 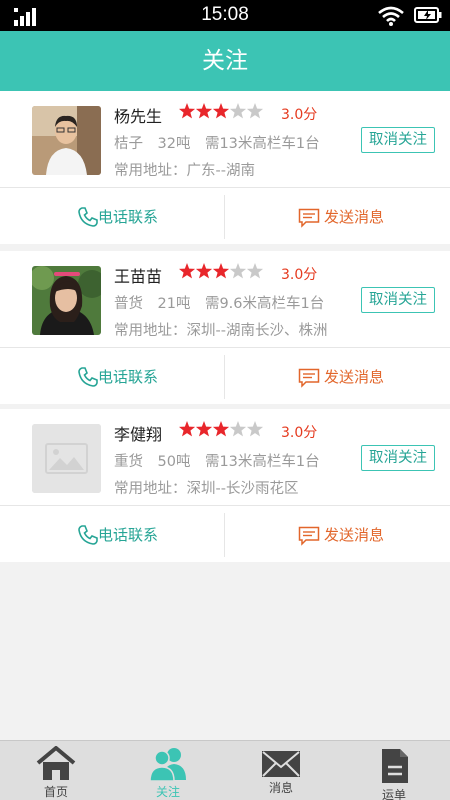 What do you see at coordinates (138, 276) in the screenshot?
I see `contact-name: 王苗苗` at bounding box center [138, 276].